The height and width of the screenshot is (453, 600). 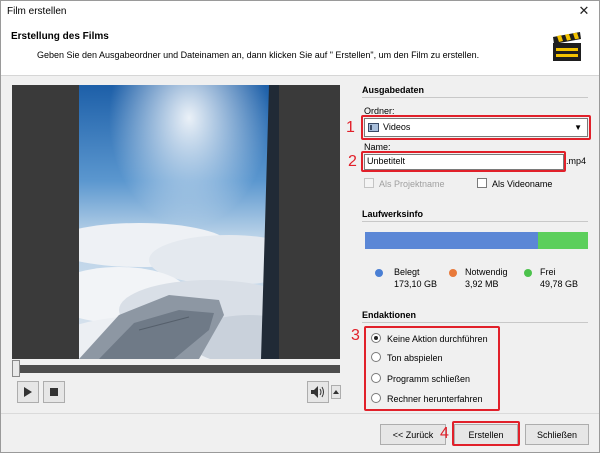 What do you see at coordinates (413, 434) in the screenshot?
I see `back-button: << Zurück` at bounding box center [413, 434].